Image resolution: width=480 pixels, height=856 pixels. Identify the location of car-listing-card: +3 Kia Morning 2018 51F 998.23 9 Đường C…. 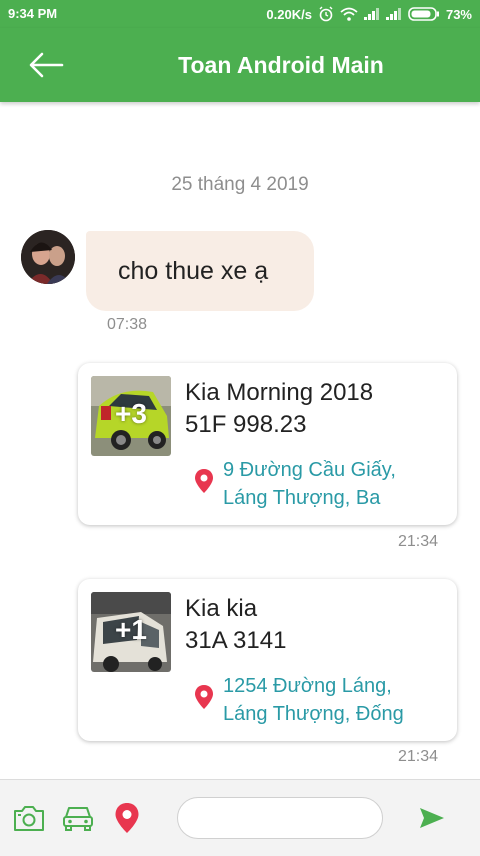
(267, 444).